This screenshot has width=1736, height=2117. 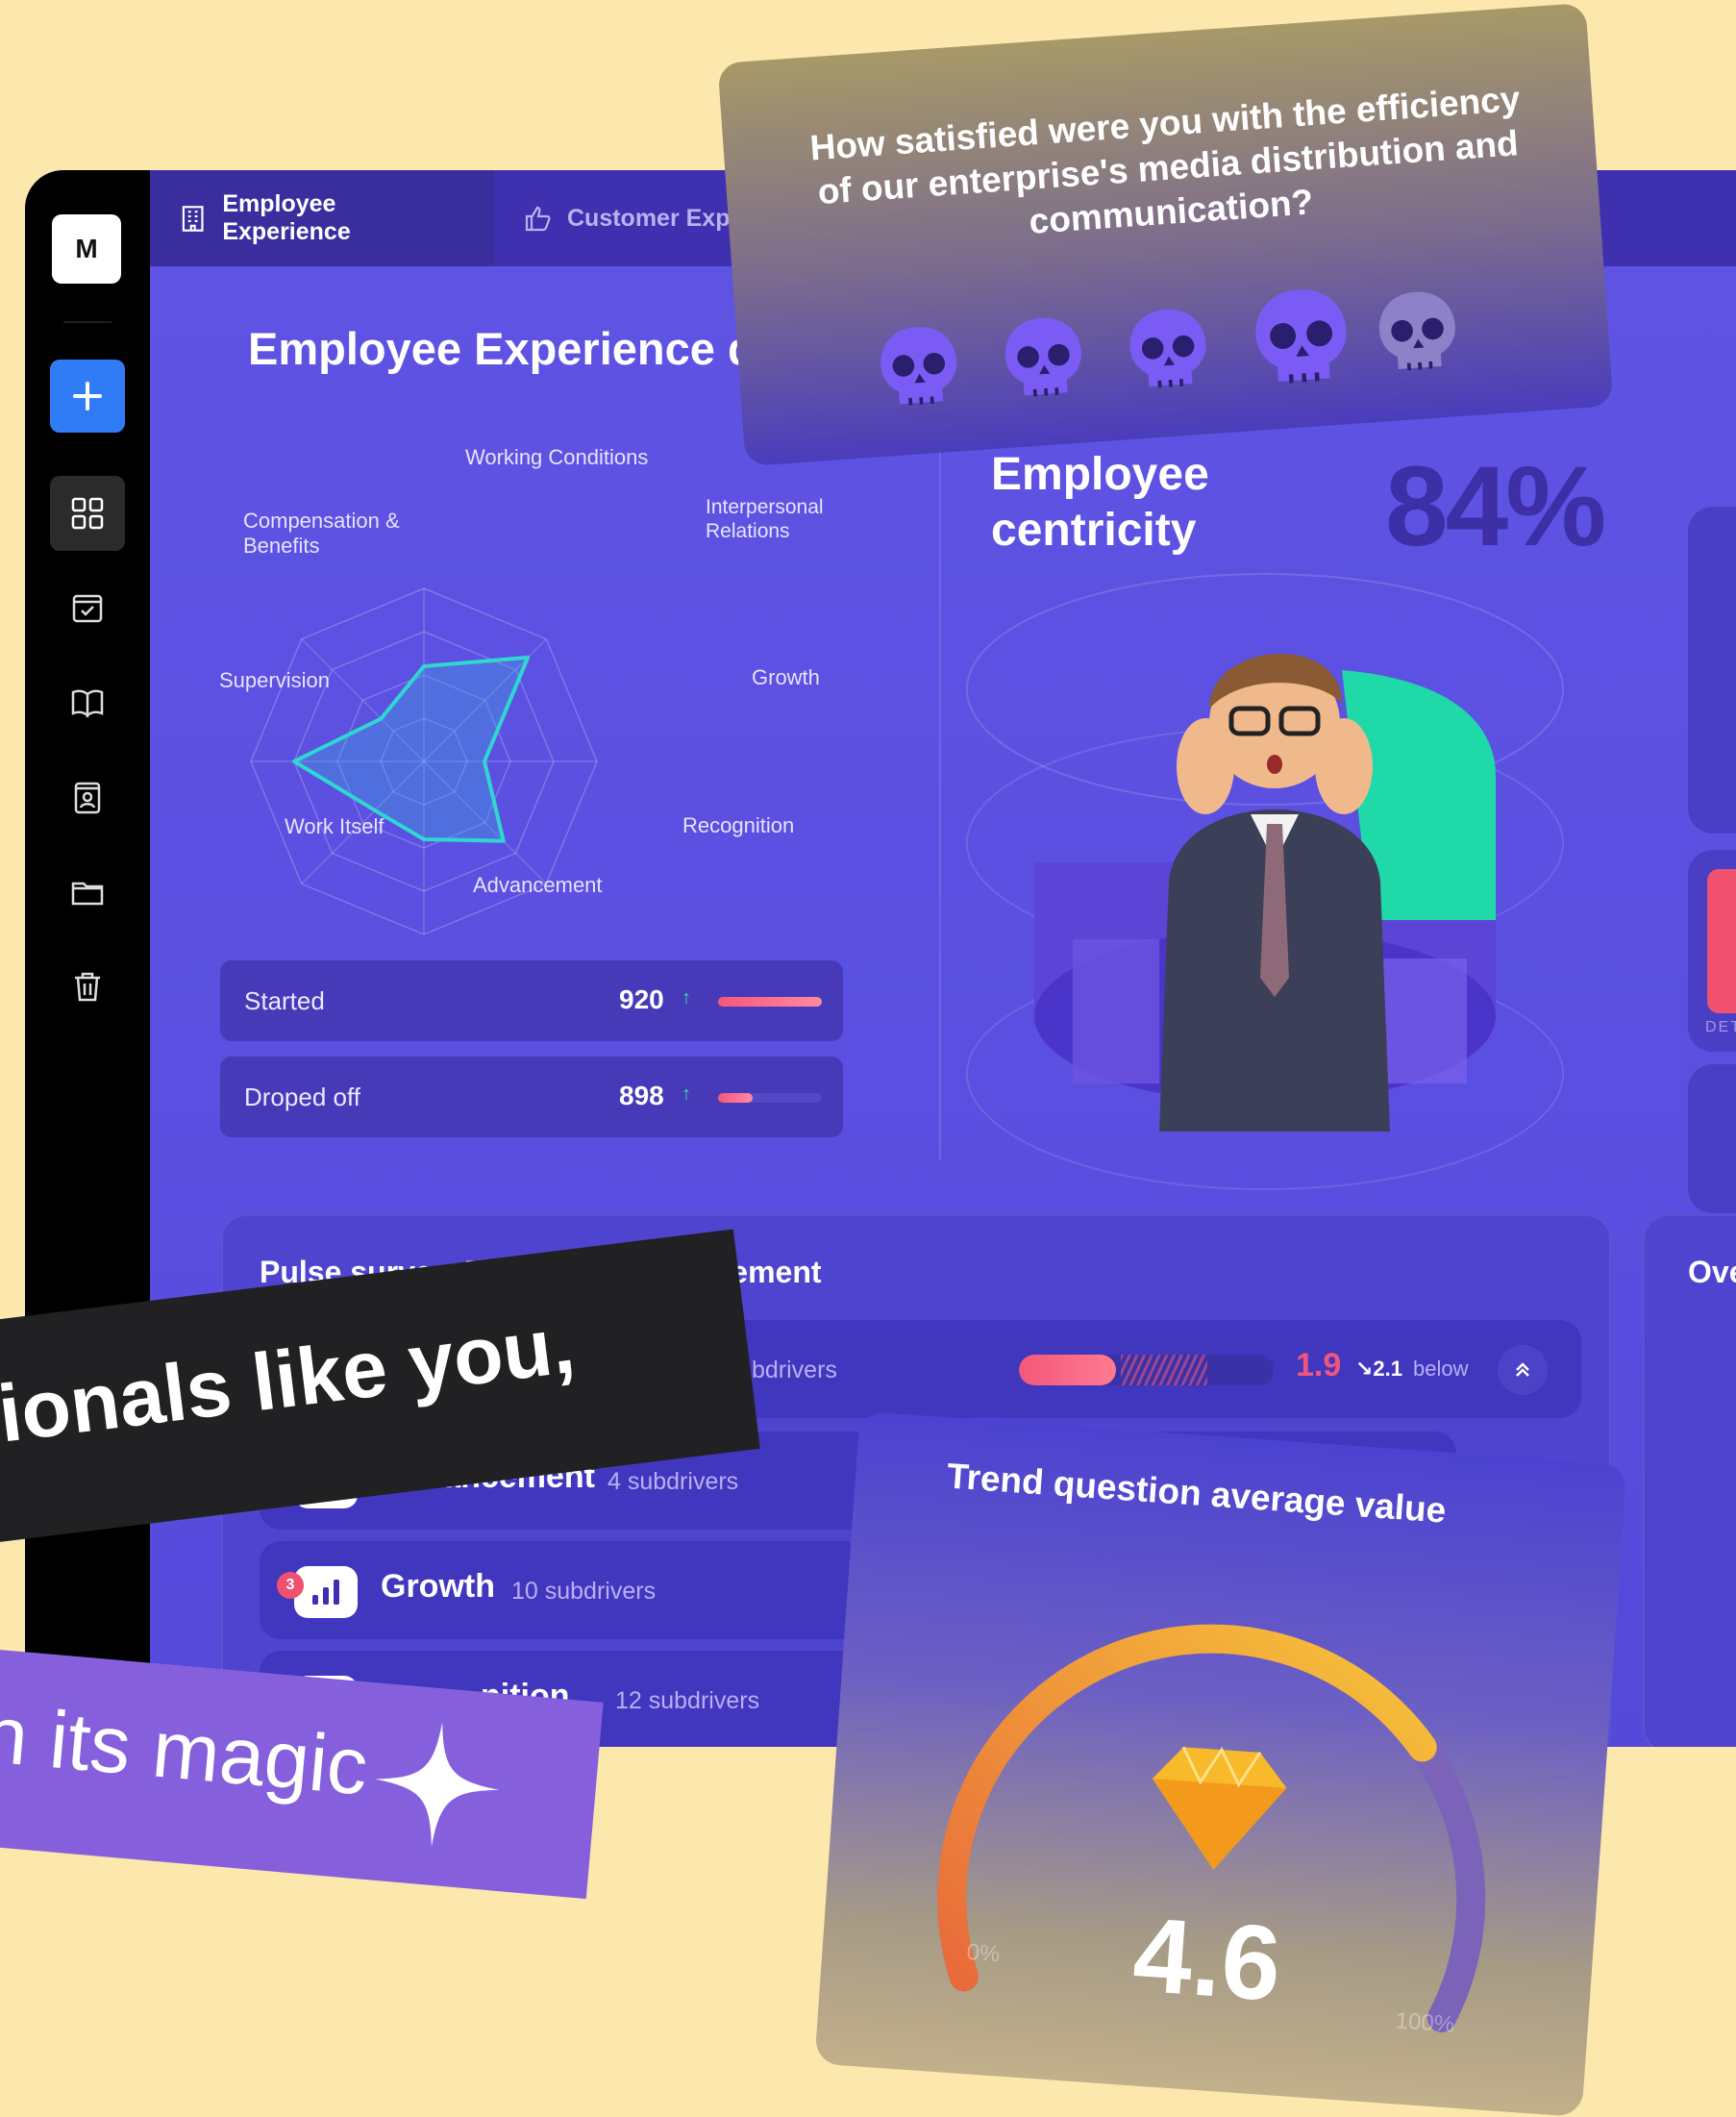 I want to click on overview-card: Ove, so click(x=1689, y=1480).